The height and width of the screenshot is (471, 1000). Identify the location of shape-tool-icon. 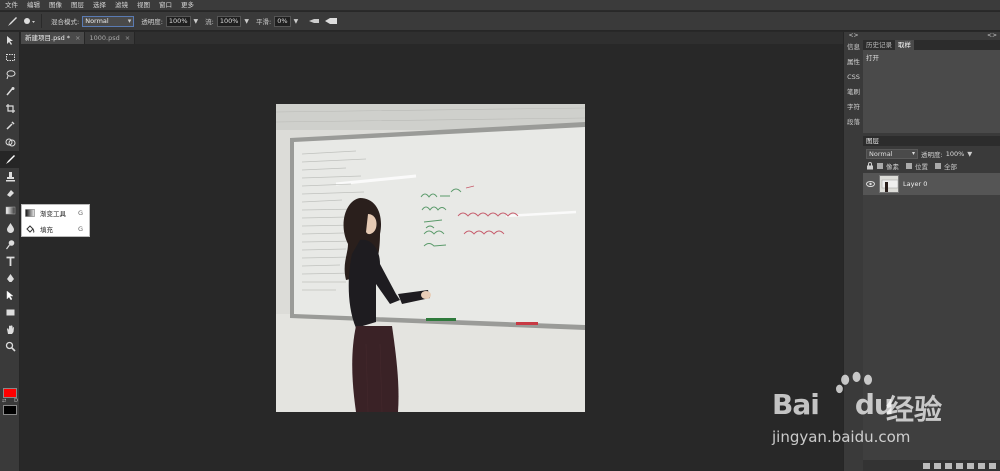
(10, 312).